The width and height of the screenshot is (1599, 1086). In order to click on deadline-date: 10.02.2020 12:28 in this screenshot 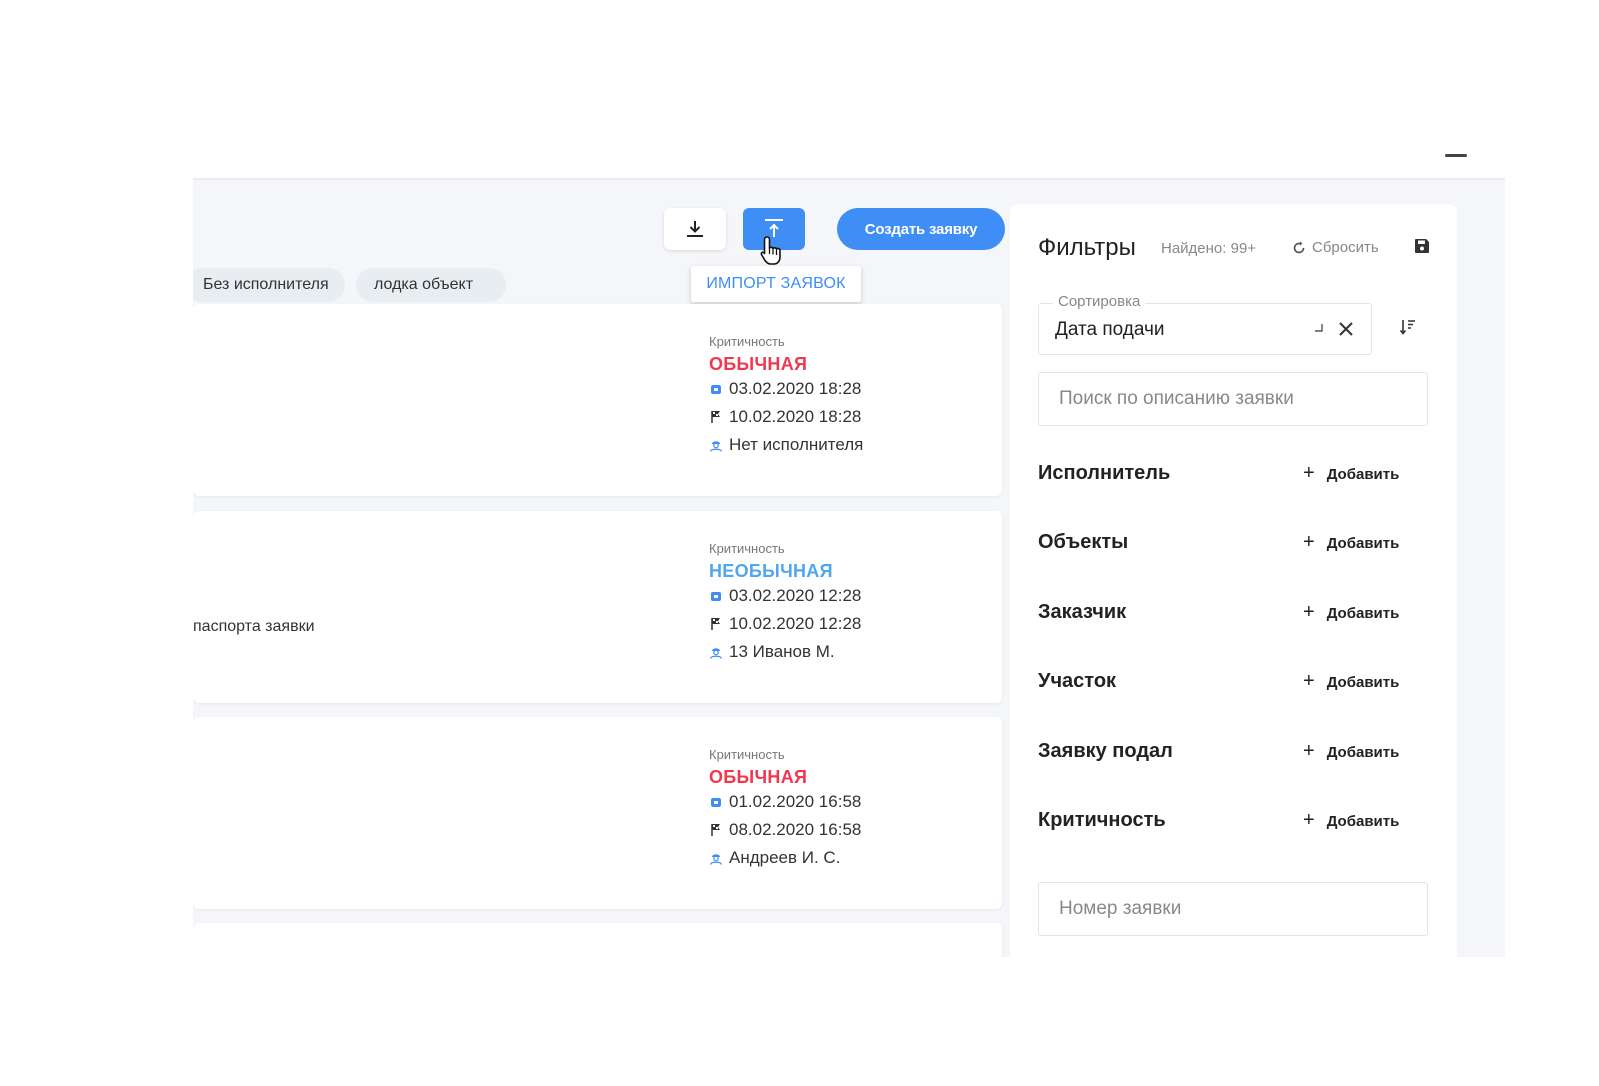, I will do `click(785, 624)`.